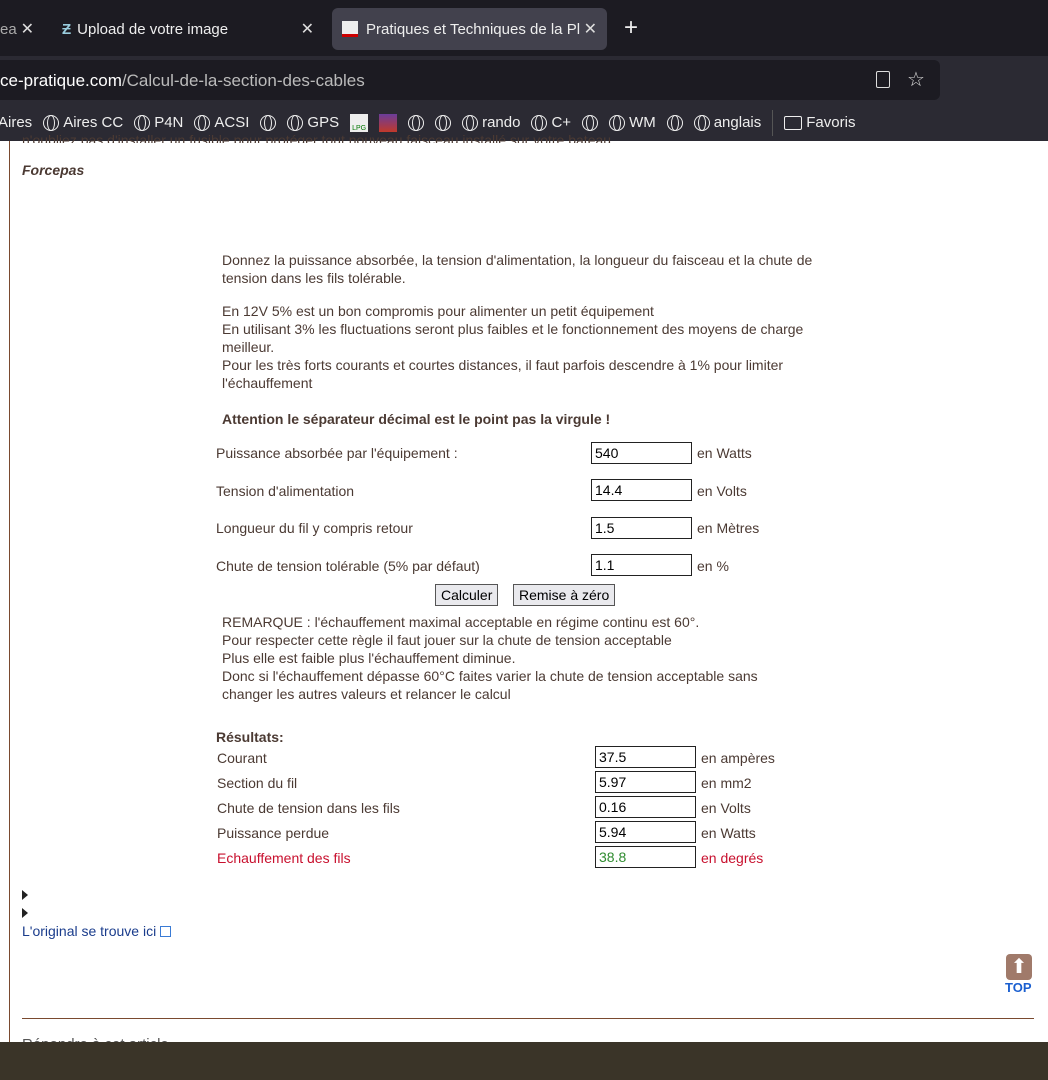 The image size is (1048, 1080). I want to click on section-label: Section du fil, so click(257, 783).